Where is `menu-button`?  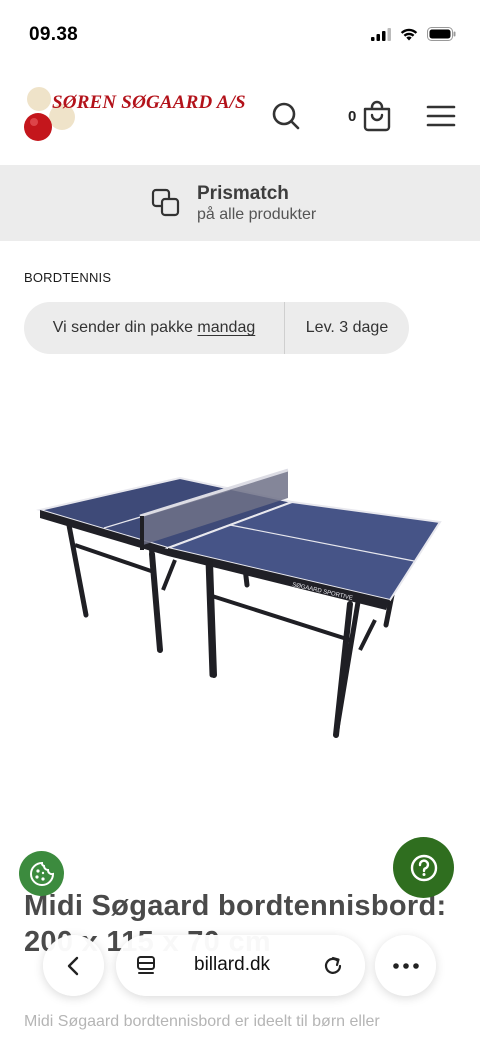
menu-button is located at coordinates (440, 116).